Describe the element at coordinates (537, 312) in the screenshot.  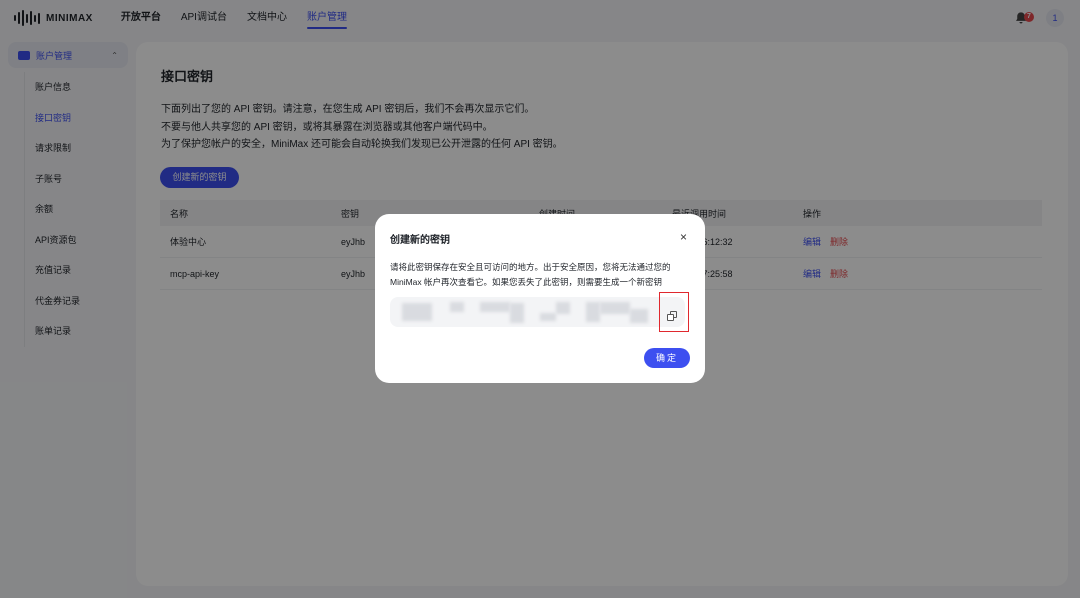
I see `secret-key-field` at that location.